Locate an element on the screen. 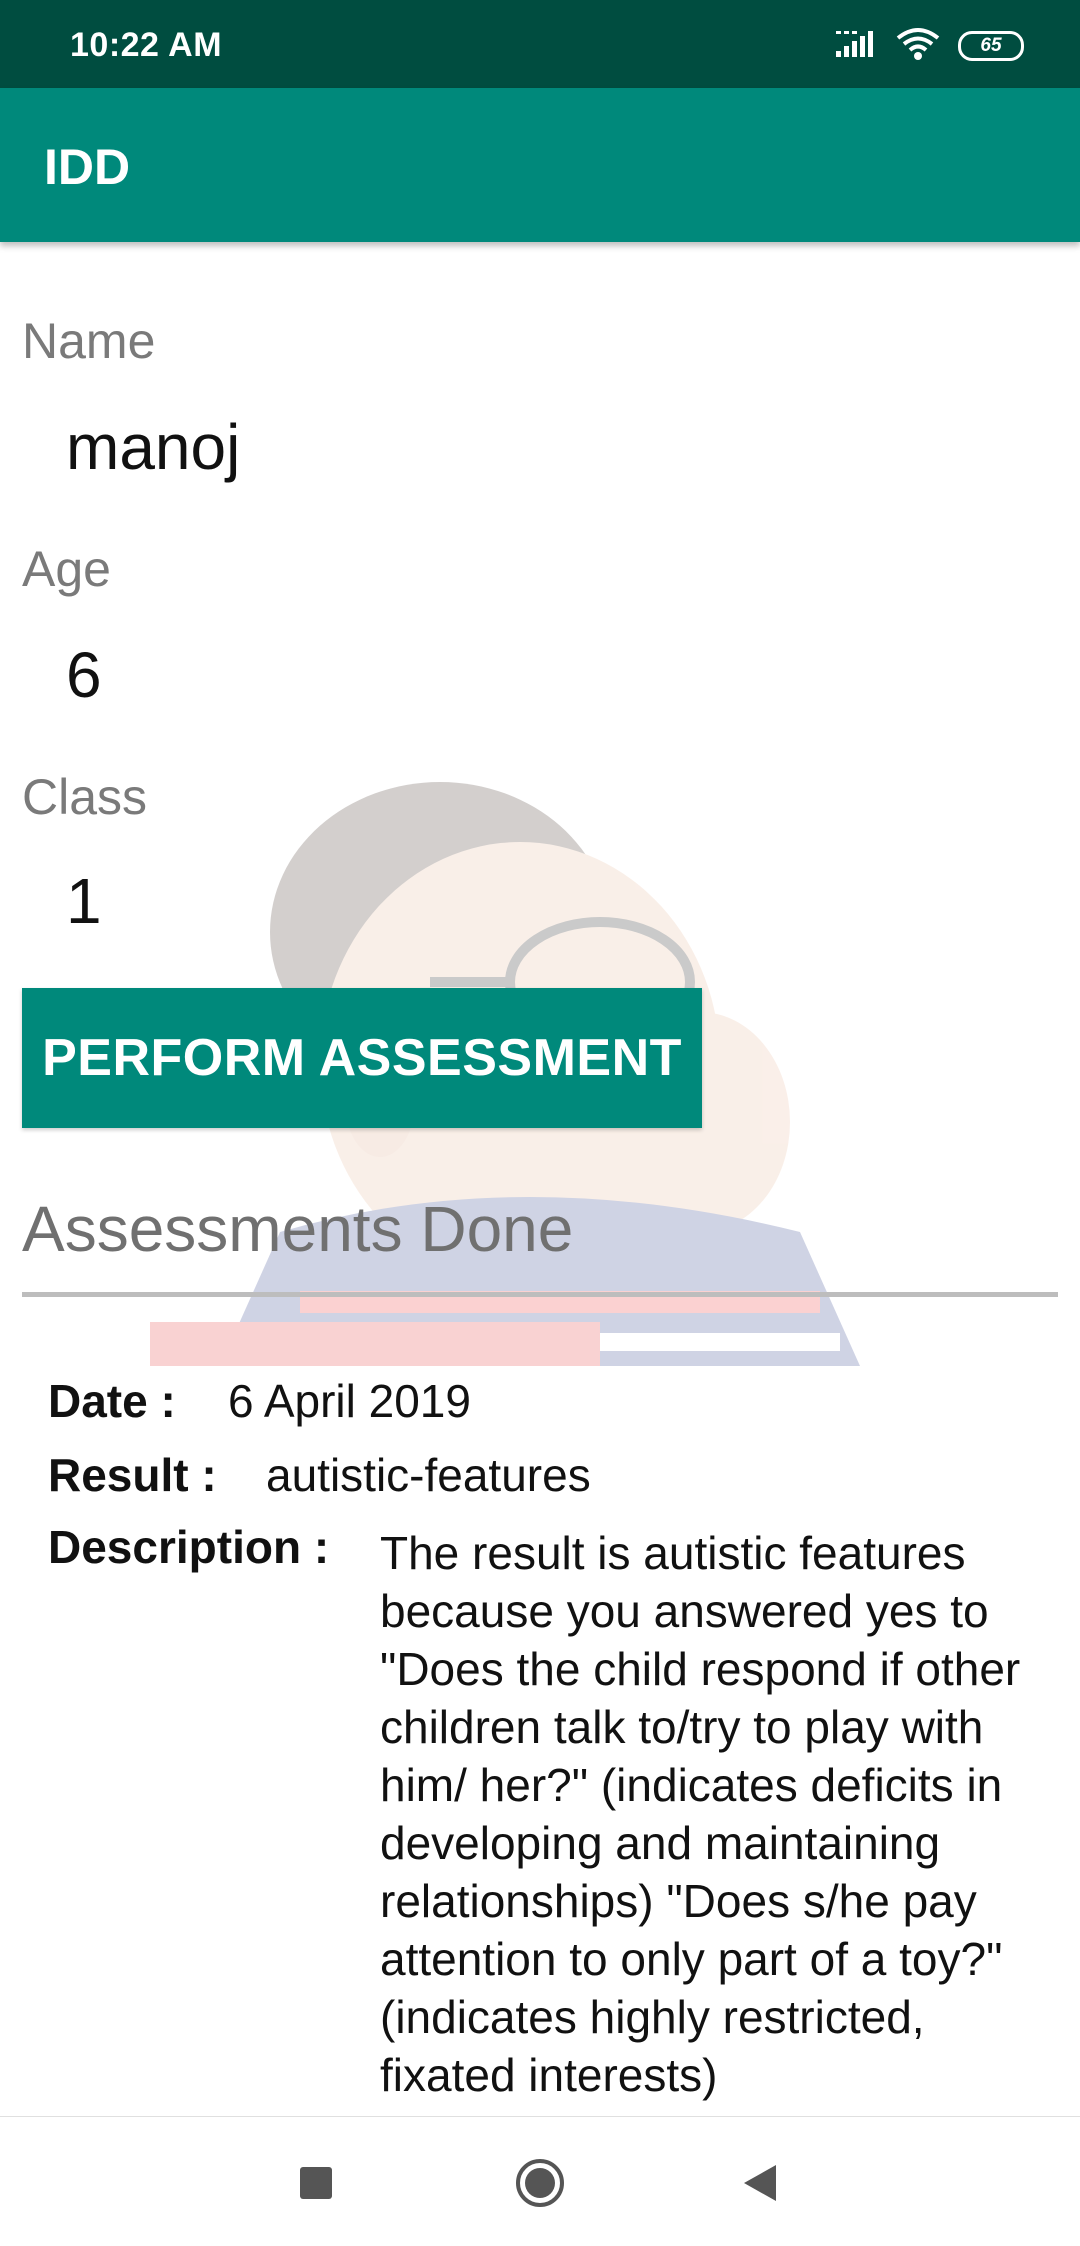 This screenshot has height=2246, width=1080. home-circle-icon is located at coordinates (540, 2183).